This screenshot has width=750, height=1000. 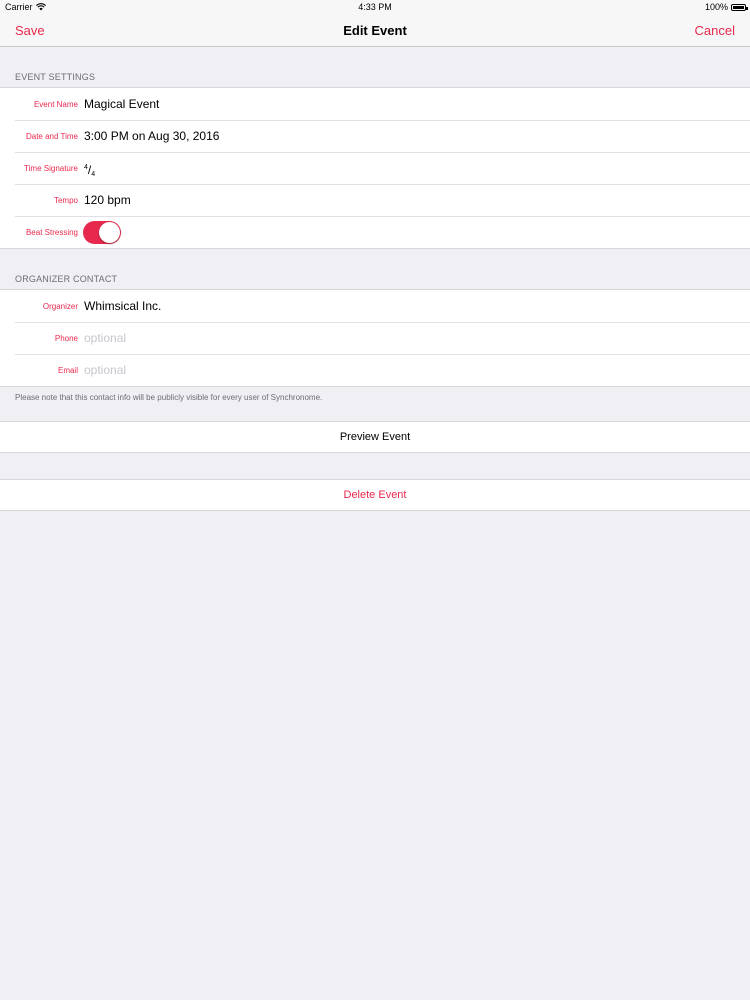 I want to click on page-title: Edit Event, so click(x=375, y=30).